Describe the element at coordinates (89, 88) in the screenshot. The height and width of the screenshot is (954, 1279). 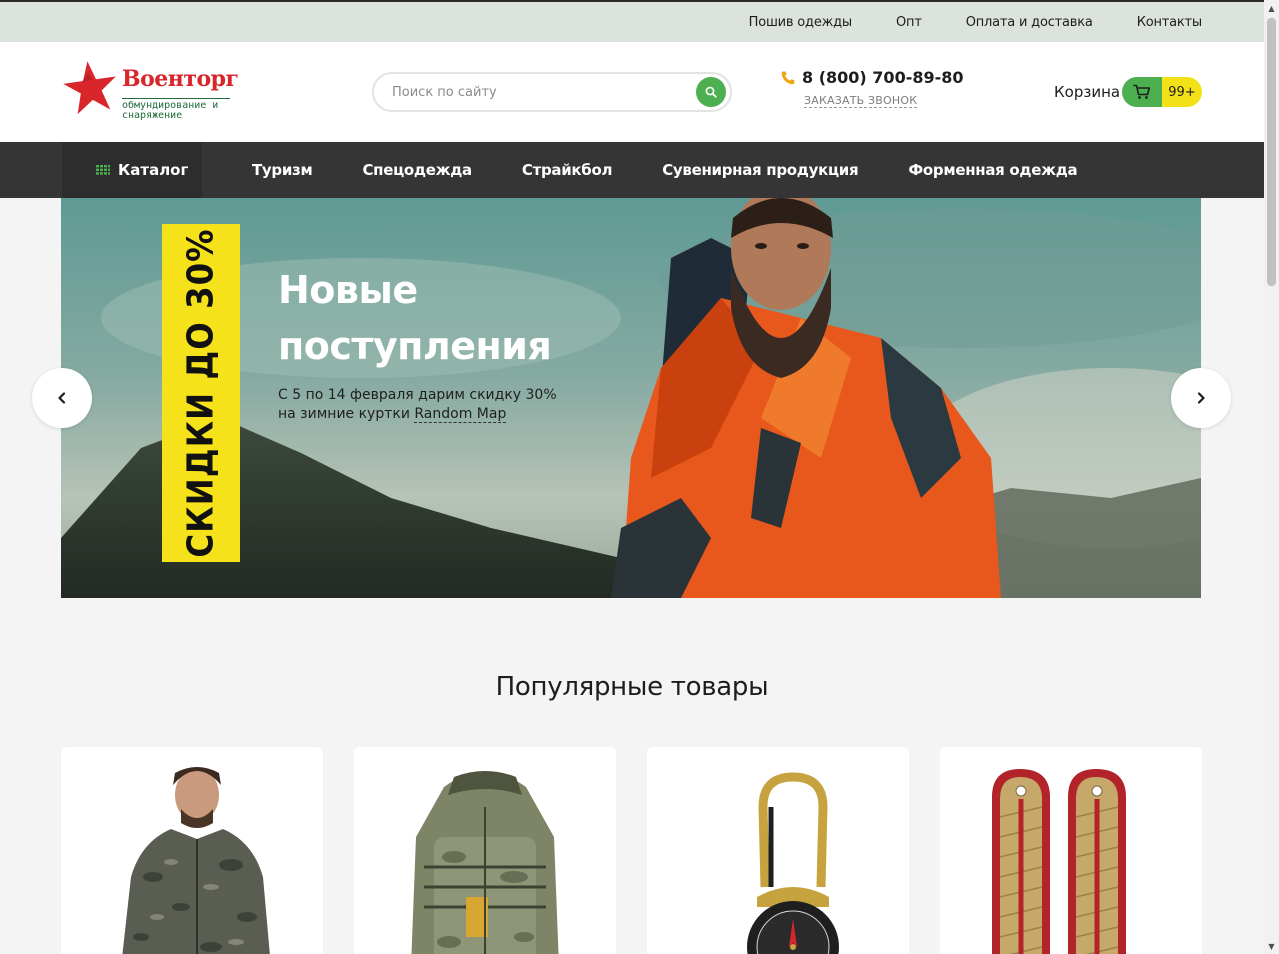
I see `red-star-icon` at that location.